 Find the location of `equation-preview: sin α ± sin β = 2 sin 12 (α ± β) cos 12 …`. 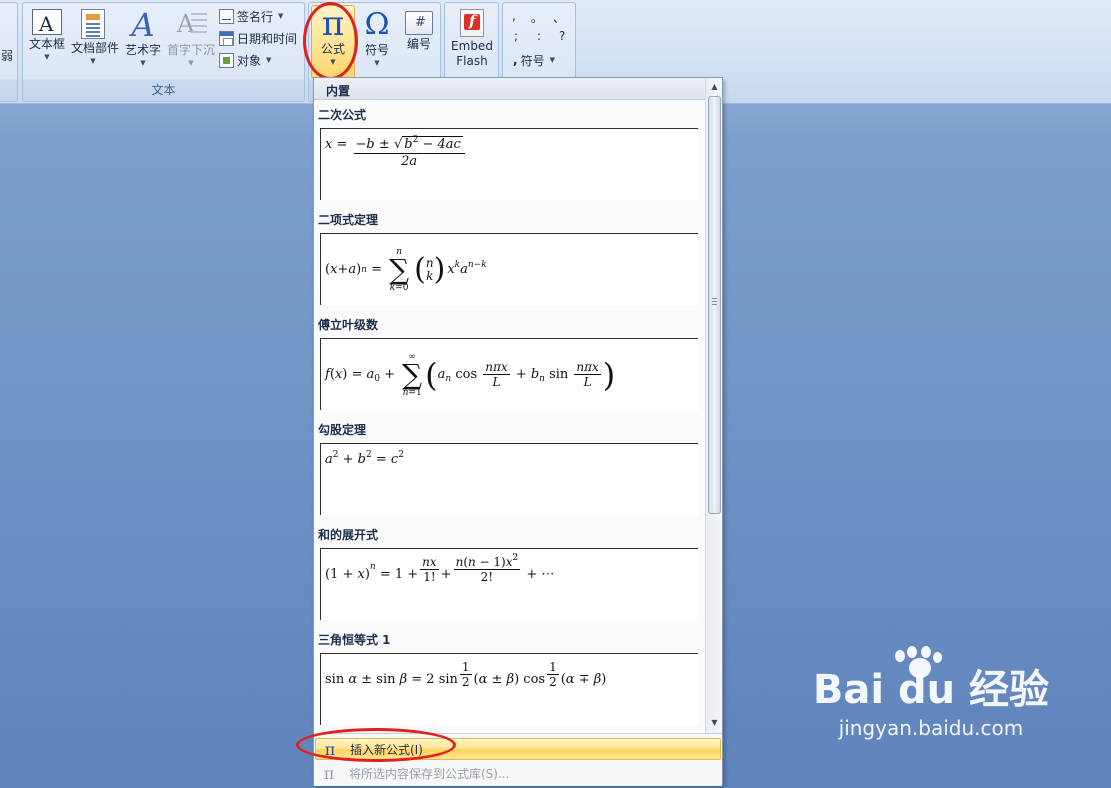

equation-preview: sin α ± sin β = 2 sin 12 (α ± β) cos 12 … is located at coordinates (509, 689).